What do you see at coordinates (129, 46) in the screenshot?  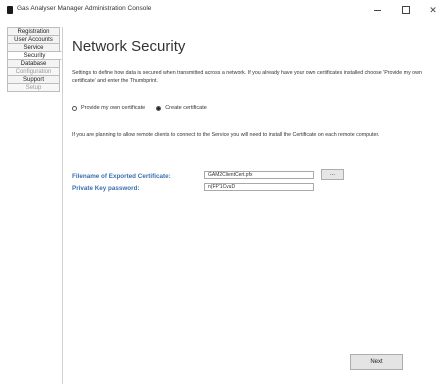 I see `page-title: Network Security` at bounding box center [129, 46].